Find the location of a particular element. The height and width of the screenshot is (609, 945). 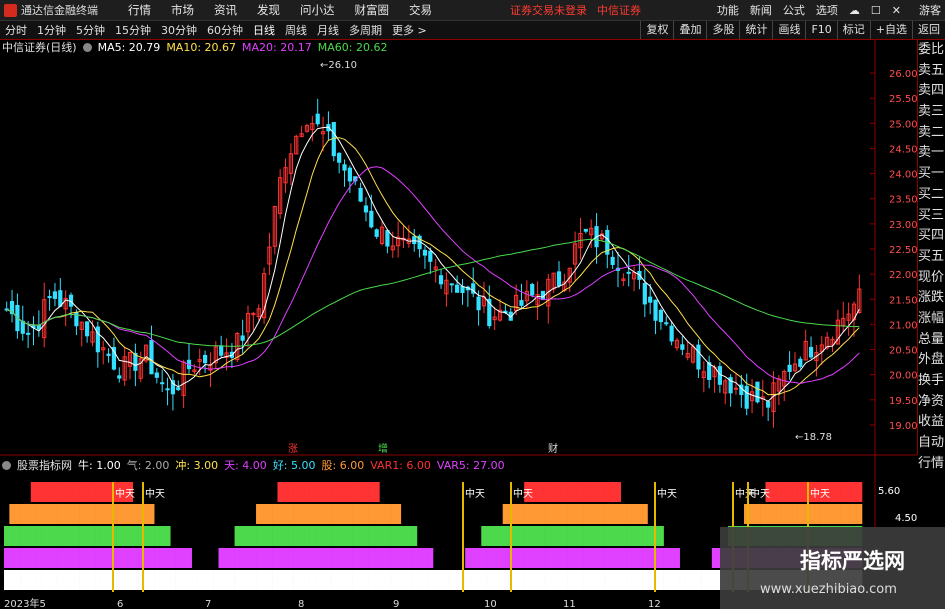

quote-field-3: 卖三 is located at coordinates (931, 112).